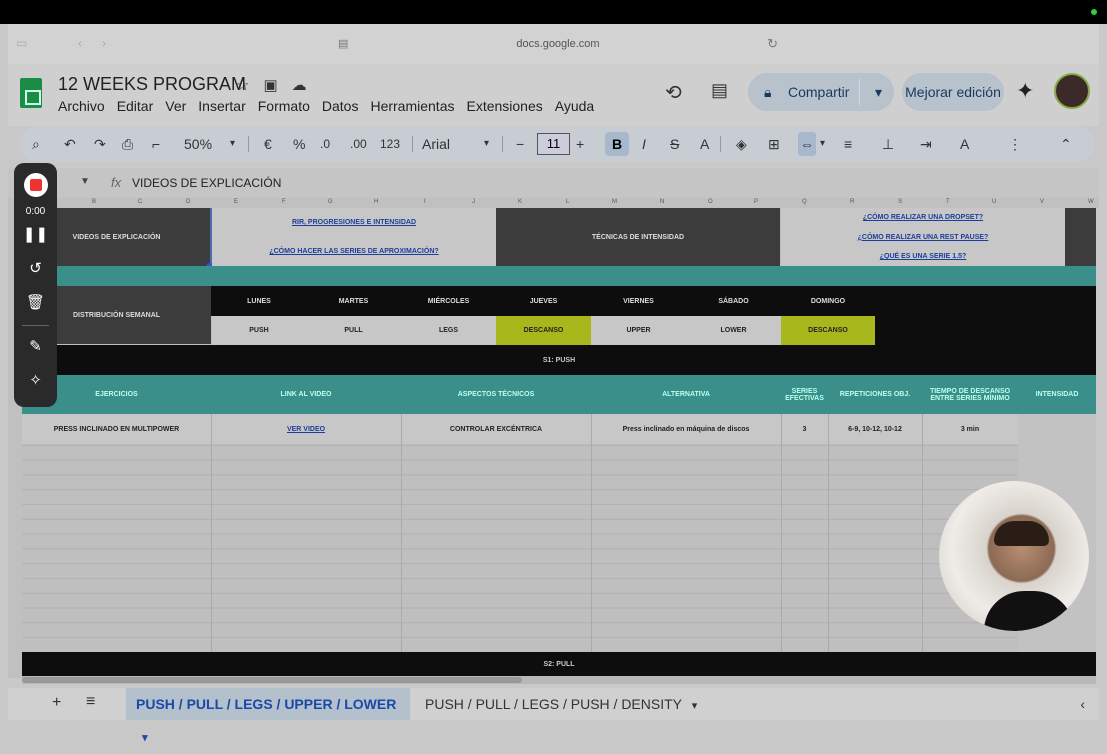 This screenshot has width=1107, height=754. Describe the element at coordinates (448, 301) in the screenshot. I see `day-cell: MIÉRCOLES` at that location.